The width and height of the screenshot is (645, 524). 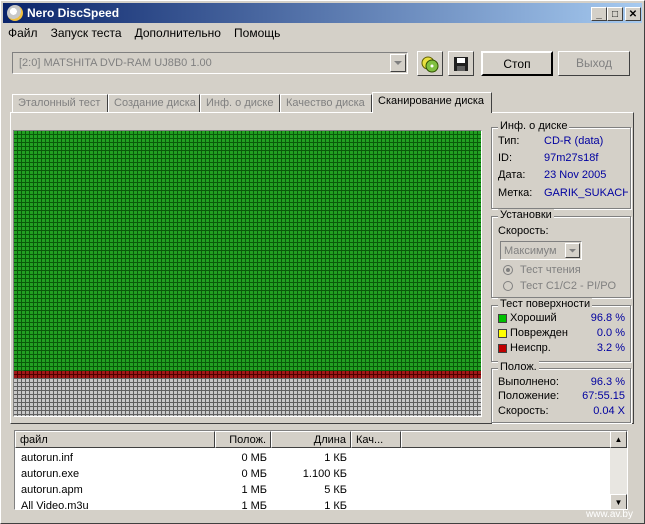 What do you see at coordinates (575, 175) in the screenshot?
I see `disc-date-value: 23 Nov 2005` at bounding box center [575, 175].